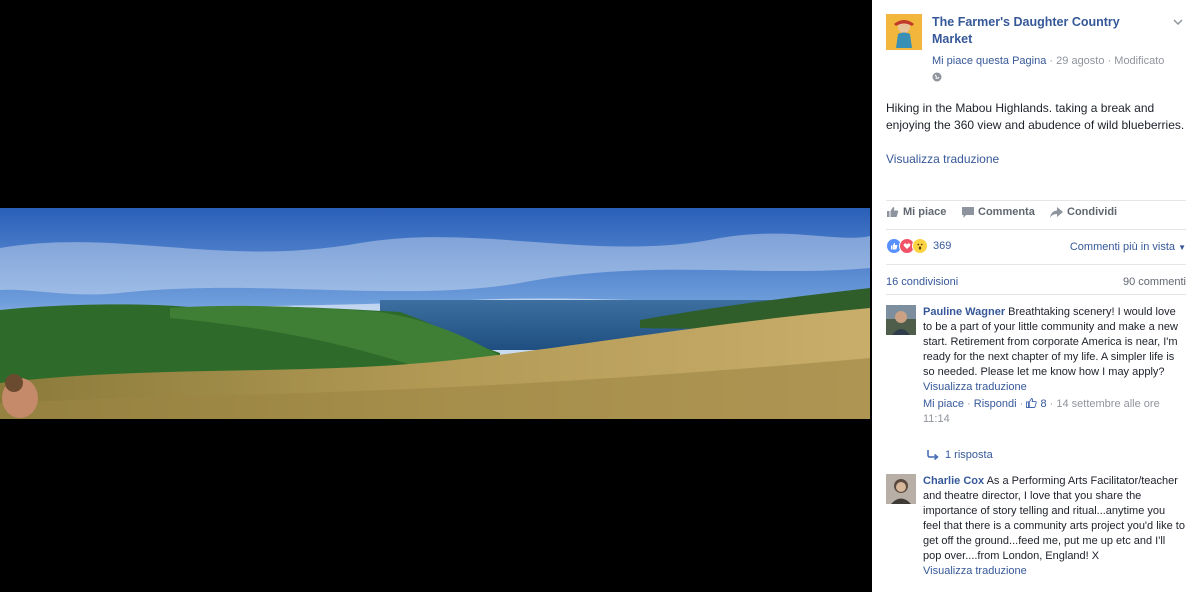  Describe the element at coordinates (1036, 215) in the screenshot. I see `post-actions: Mi piace Commenta Condividi` at that location.